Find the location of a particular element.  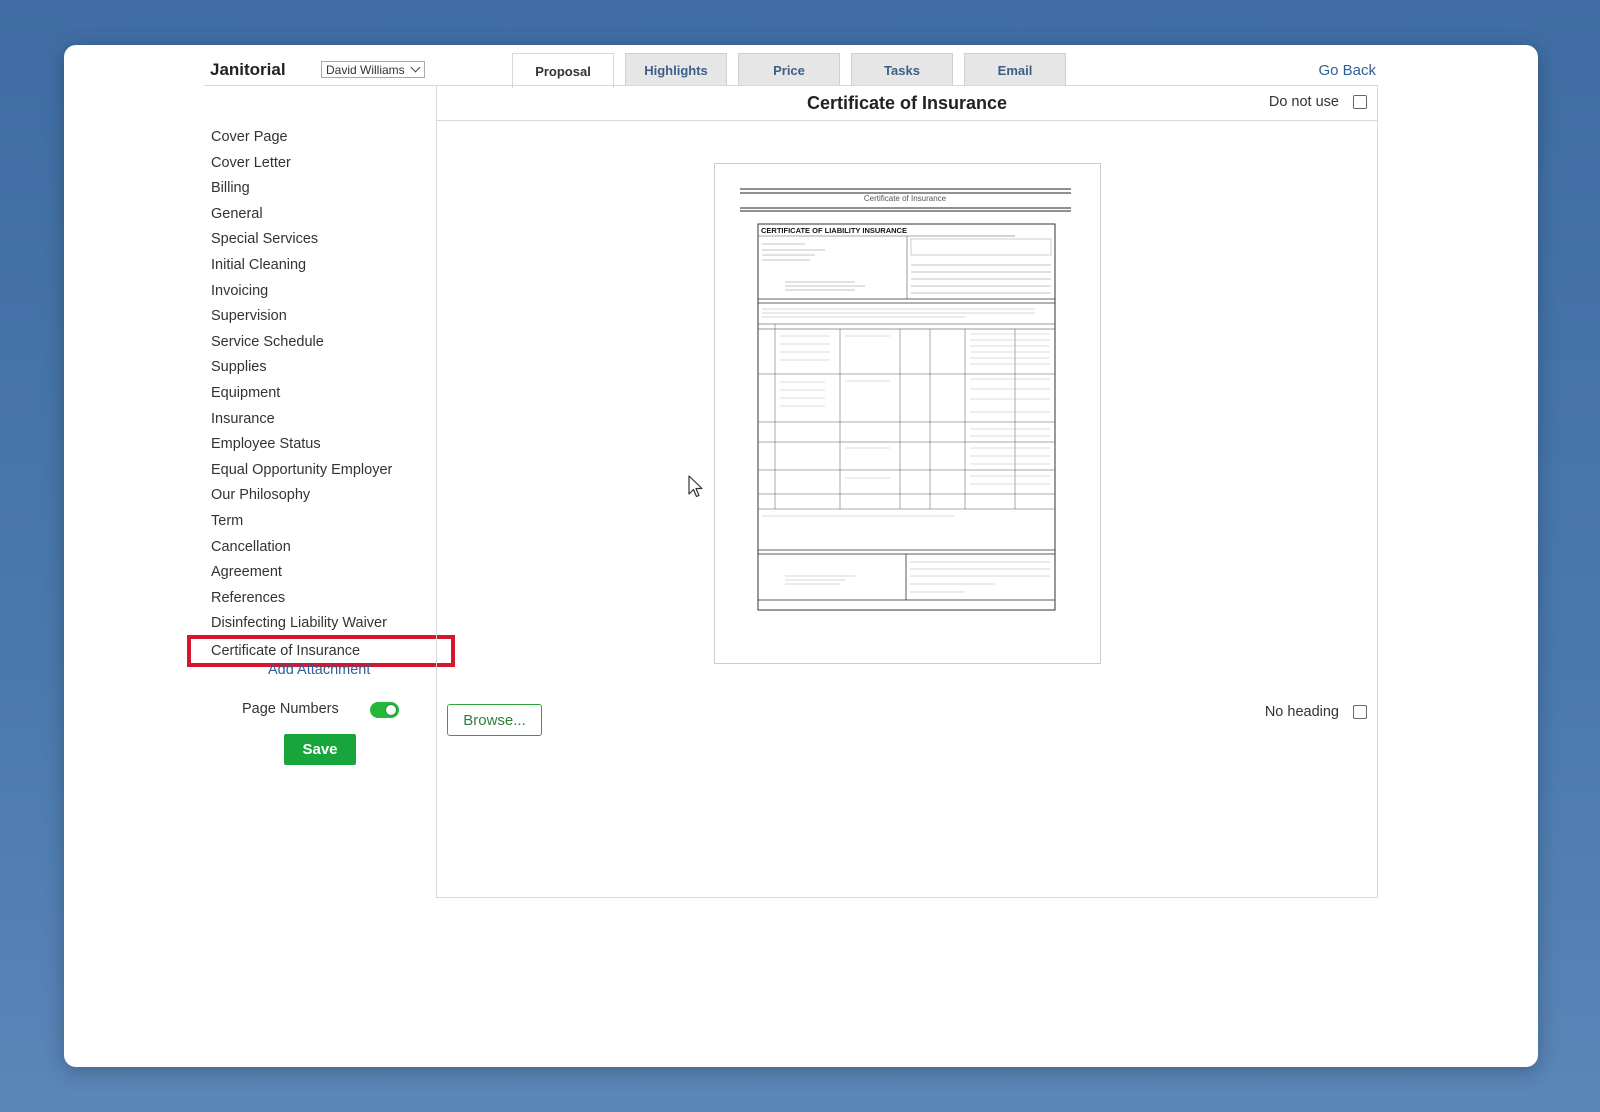

toggle-knob is located at coordinates (391, 710).